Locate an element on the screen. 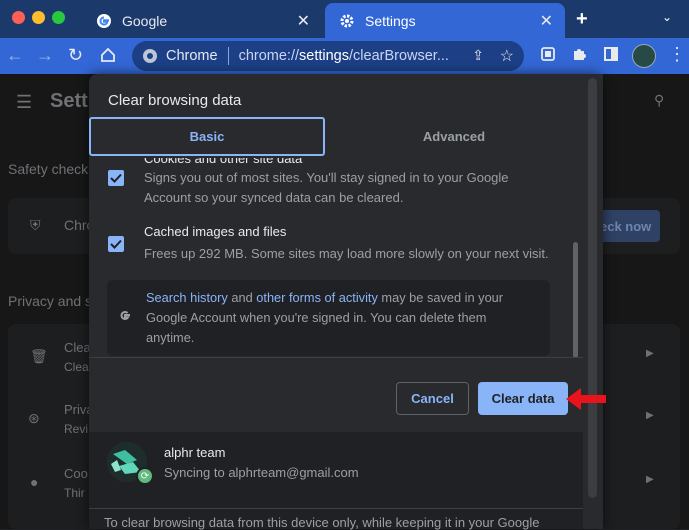  omnibox-divider is located at coordinates (228, 56).